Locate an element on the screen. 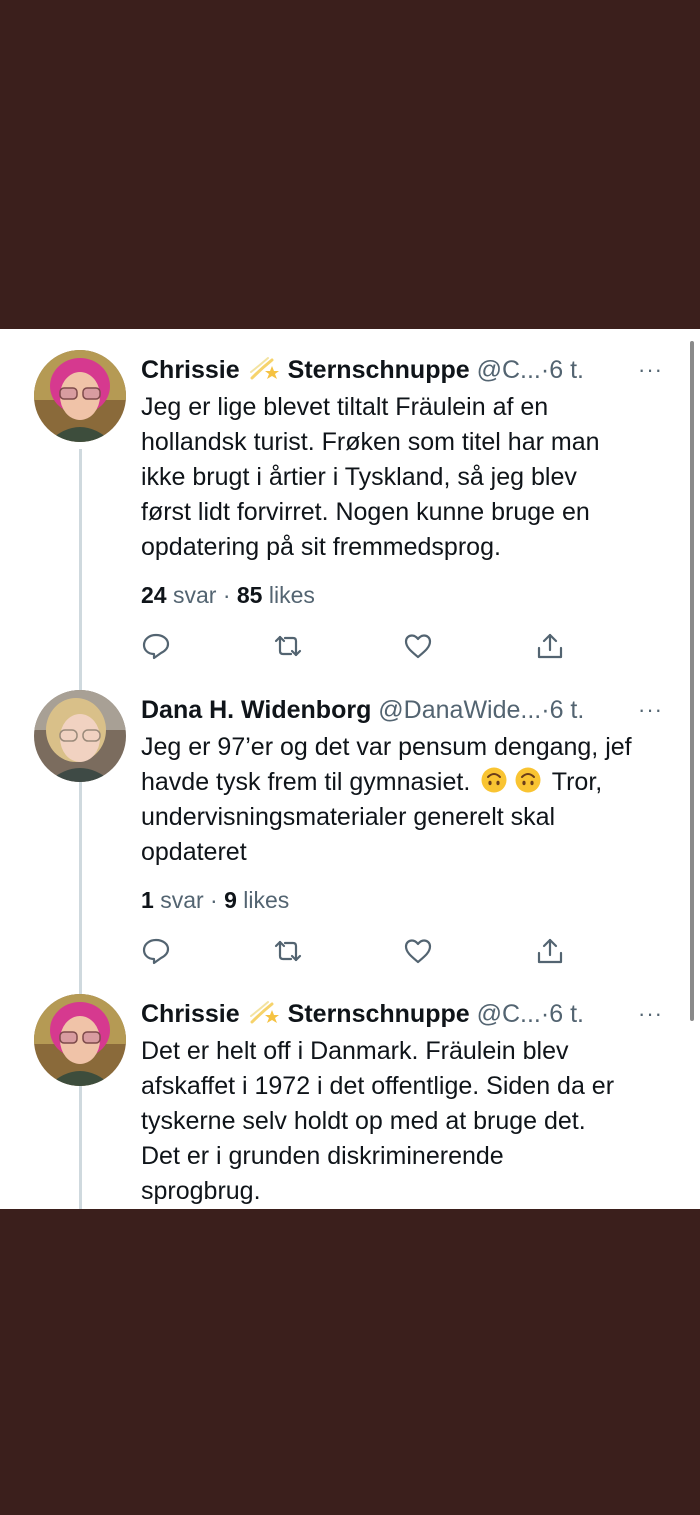 The width and height of the screenshot is (700, 1515). thread-line is located at coordinates (80, 1151).